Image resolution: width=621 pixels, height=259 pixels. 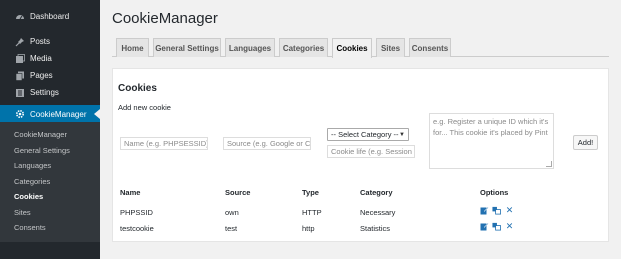 What do you see at coordinates (352, 48) in the screenshot?
I see `tab-cookies: Cookies` at bounding box center [352, 48].